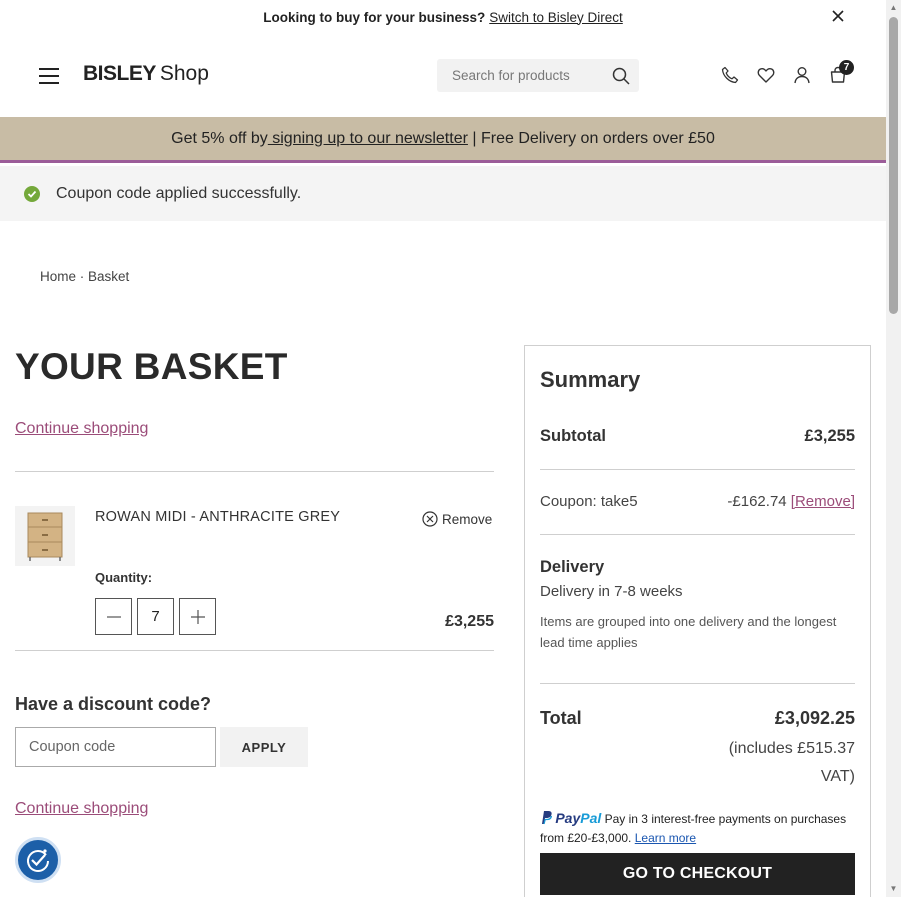 Image resolution: width=901 pixels, height=897 pixels. I want to click on check-icon, so click(32, 193).